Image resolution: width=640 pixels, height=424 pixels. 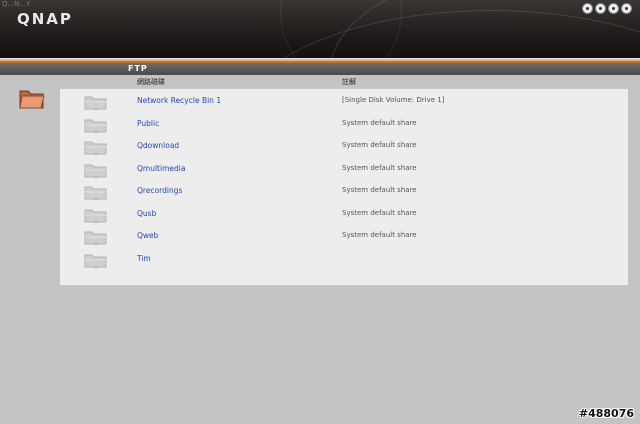 What do you see at coordinates (45, 19) in the screenshot?
I see `qnap-logo: QNAP` at bounding box center [45, 19].